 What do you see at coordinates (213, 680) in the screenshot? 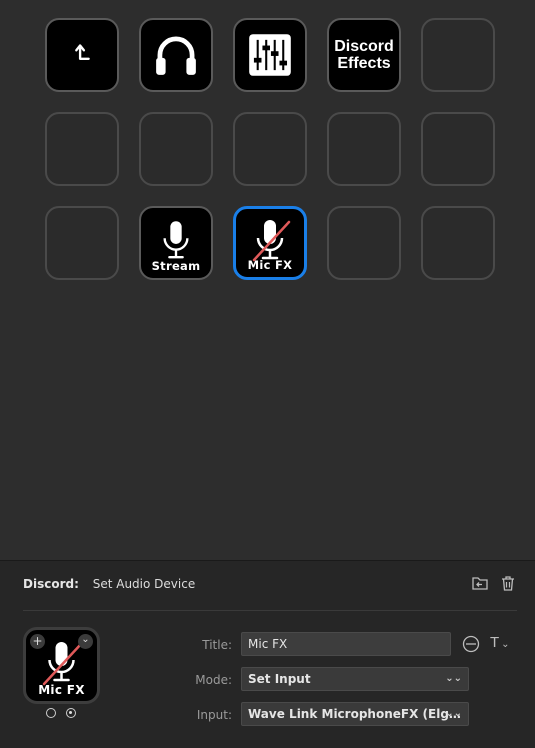
I see `mode-label: Mode:` at bounding box center [213, 680].